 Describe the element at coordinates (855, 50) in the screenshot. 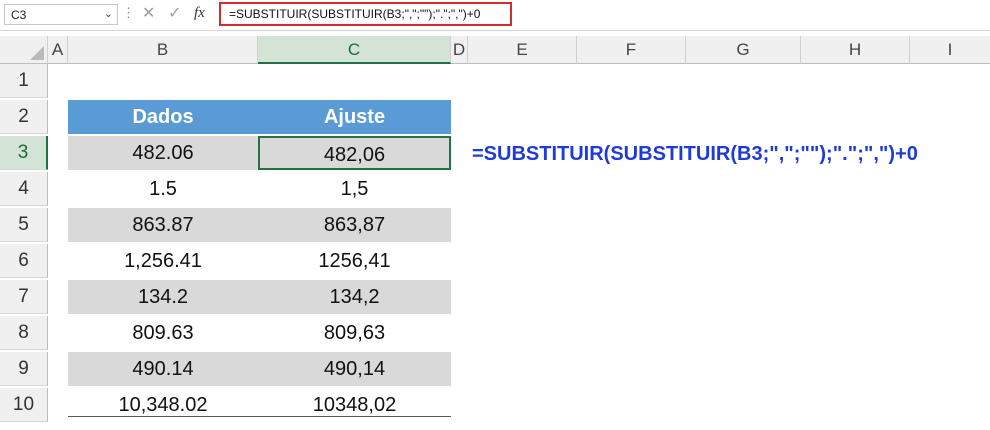

I see `column-header-h: H` at that location.